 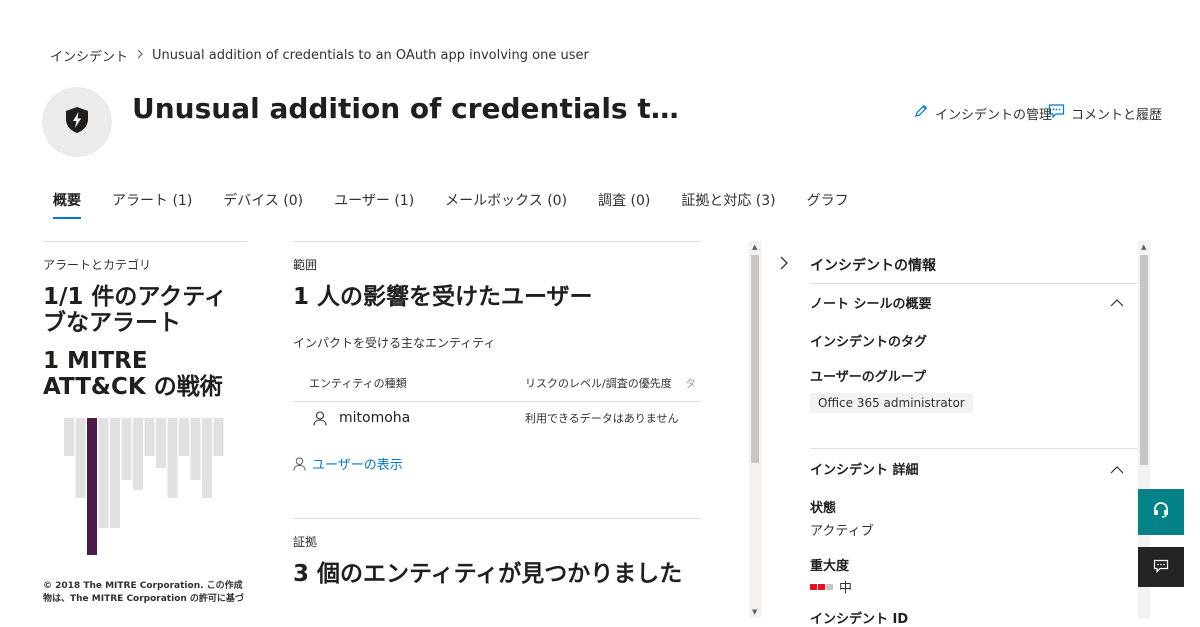 I want to click on severity-indicator: 中, so click(x=831, y=586).